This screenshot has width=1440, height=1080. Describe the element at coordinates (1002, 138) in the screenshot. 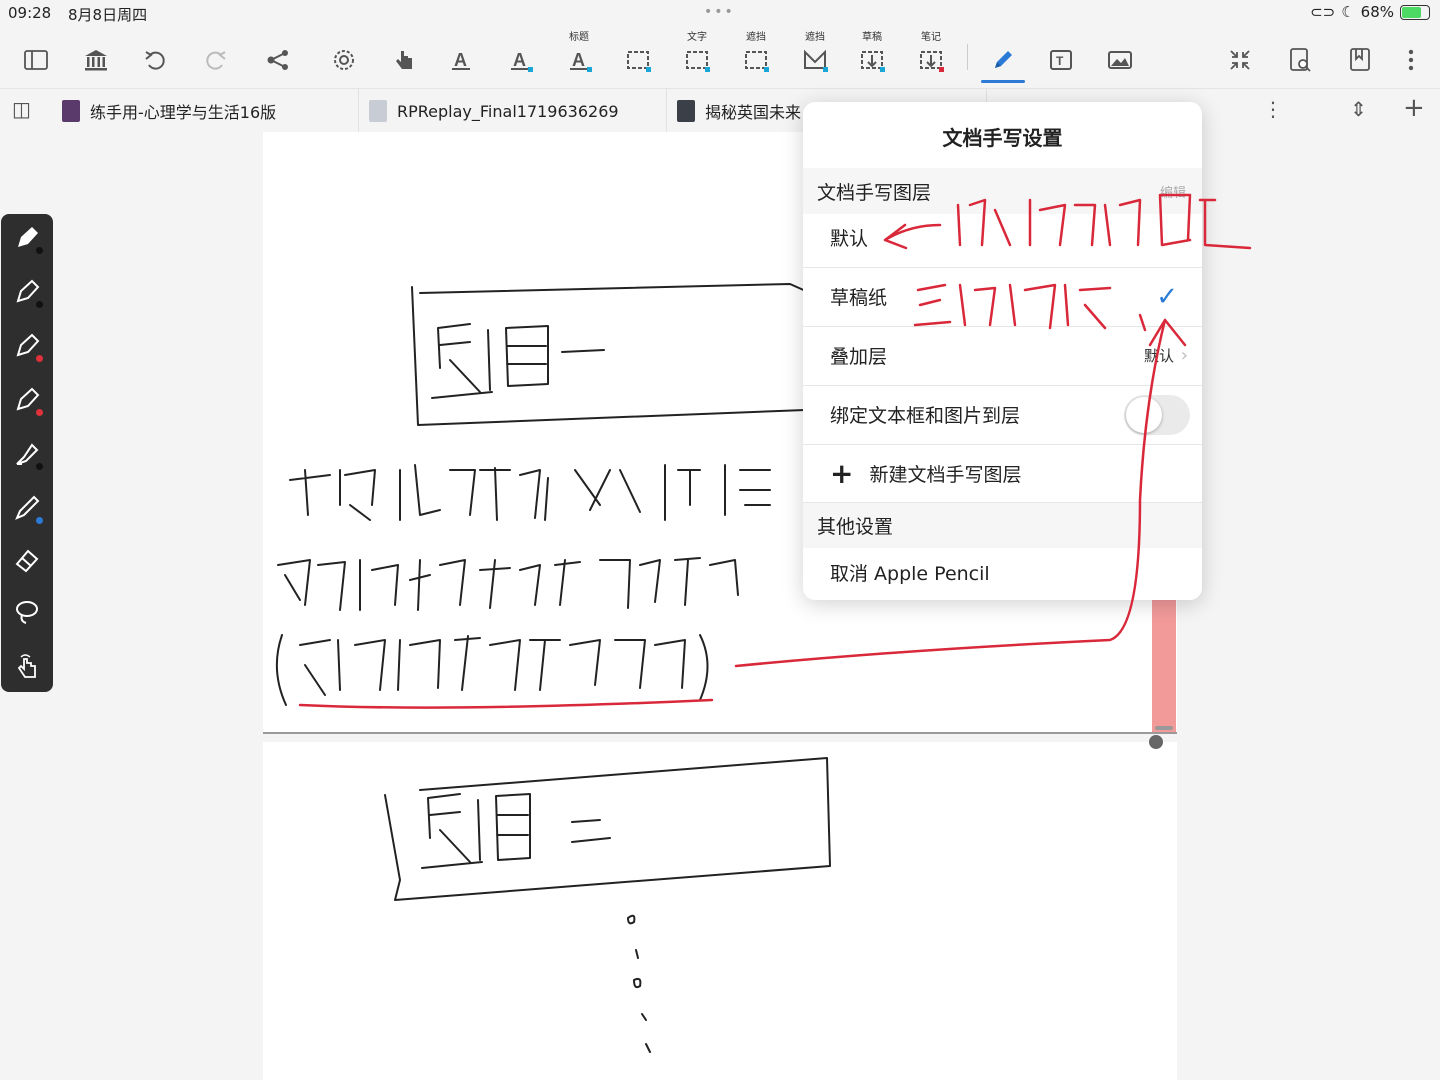

I see `popover-title: 文档手写设置` at that location.